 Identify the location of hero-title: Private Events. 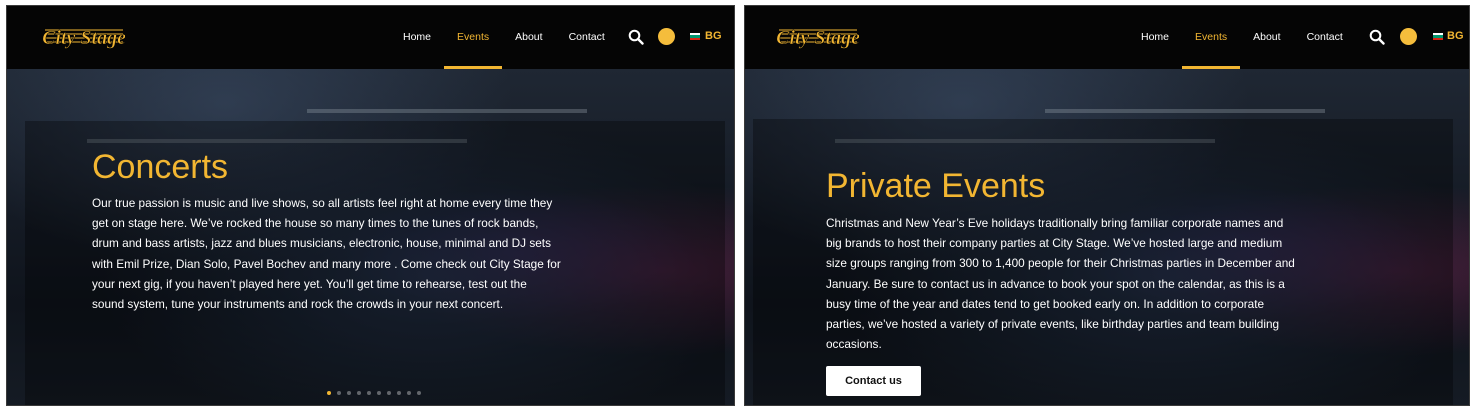
(936, 186).